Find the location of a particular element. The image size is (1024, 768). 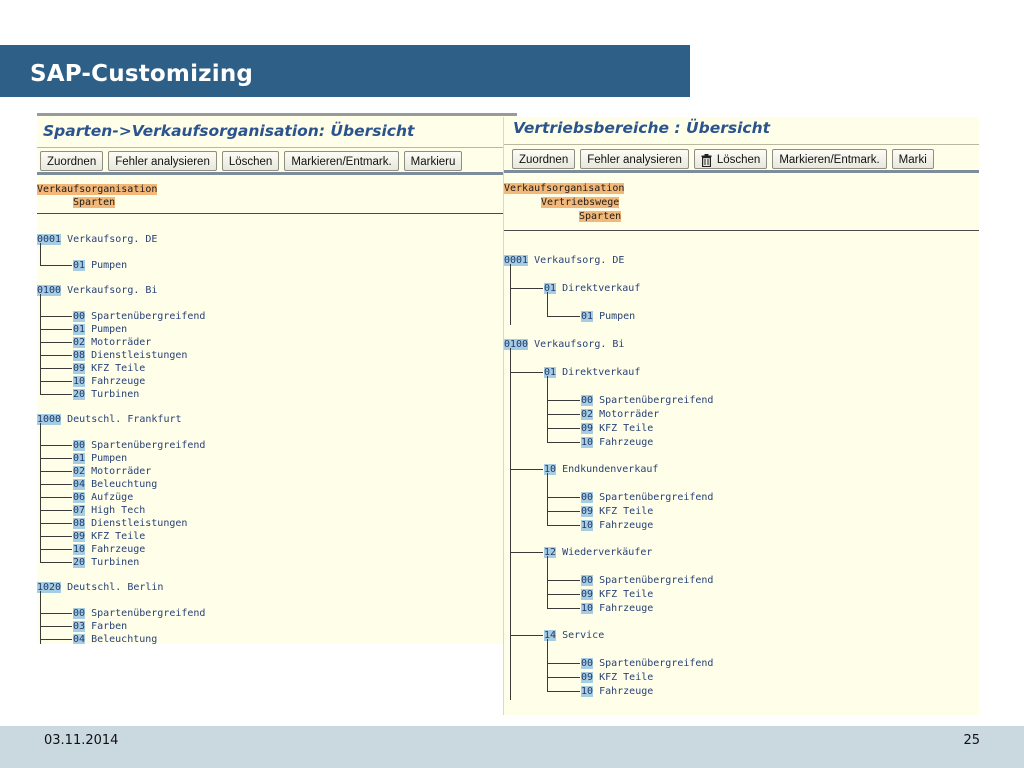

tree-node: 06 Aufzüge is located at coordinates (103, 497).